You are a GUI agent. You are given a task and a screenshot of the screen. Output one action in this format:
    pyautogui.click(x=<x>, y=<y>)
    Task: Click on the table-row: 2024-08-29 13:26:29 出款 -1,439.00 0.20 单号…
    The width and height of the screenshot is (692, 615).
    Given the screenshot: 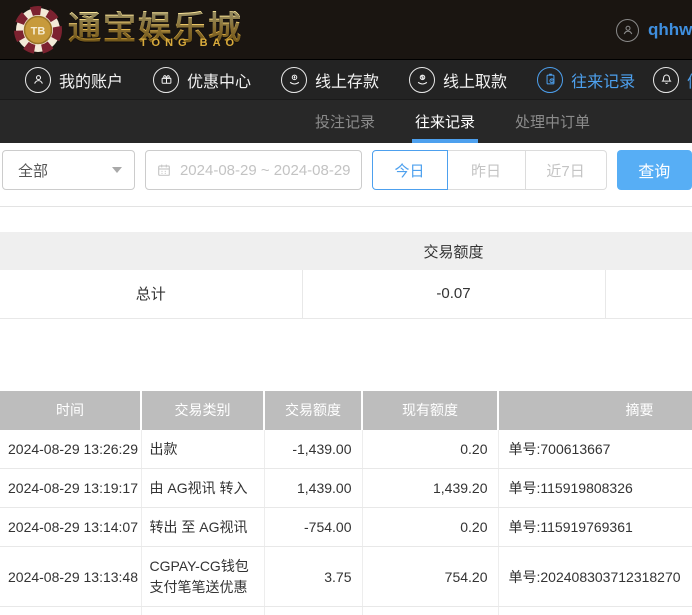 What is the action you would take?
    pyautogui.click(x=346, y=449)
    